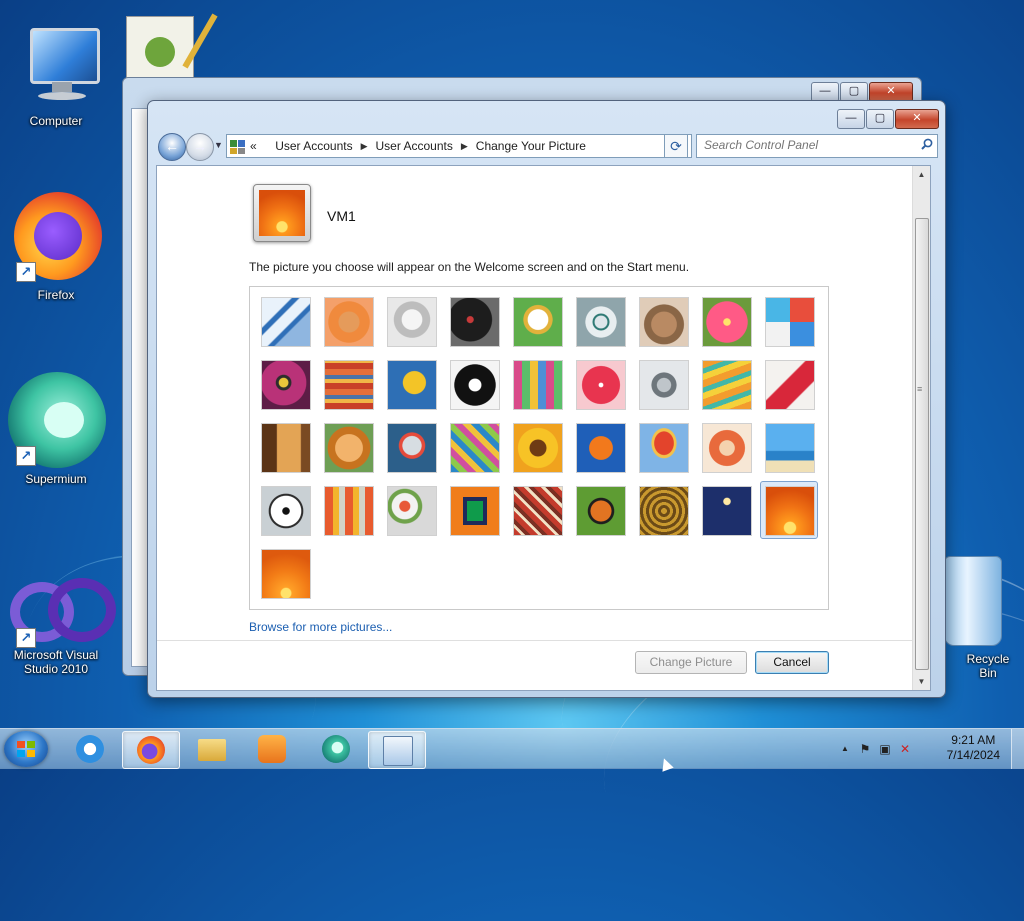  I want to click on visual-studio-icon: ↗, so click(62, 605).